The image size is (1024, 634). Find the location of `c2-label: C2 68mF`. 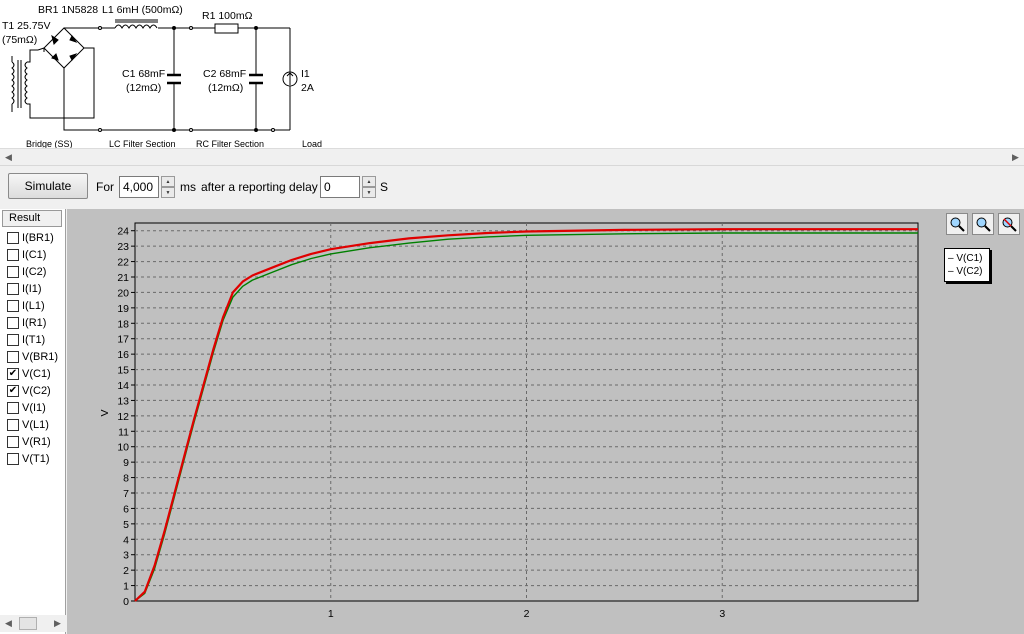

c2-label: C2 68mF is located at coordinates (224, 74).